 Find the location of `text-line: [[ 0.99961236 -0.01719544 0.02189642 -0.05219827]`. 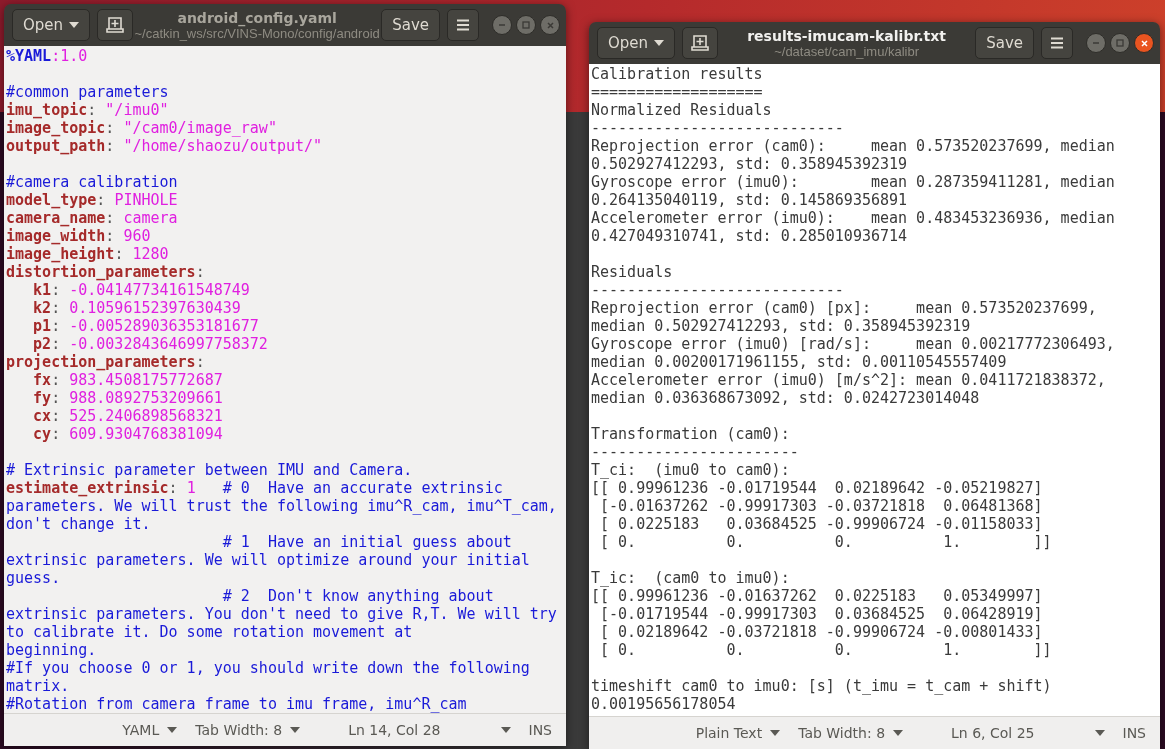

text-line: [[ 0.99961236 -0.01719544 0.02189642 -0.05219827] is located at coordinates (817, 488).